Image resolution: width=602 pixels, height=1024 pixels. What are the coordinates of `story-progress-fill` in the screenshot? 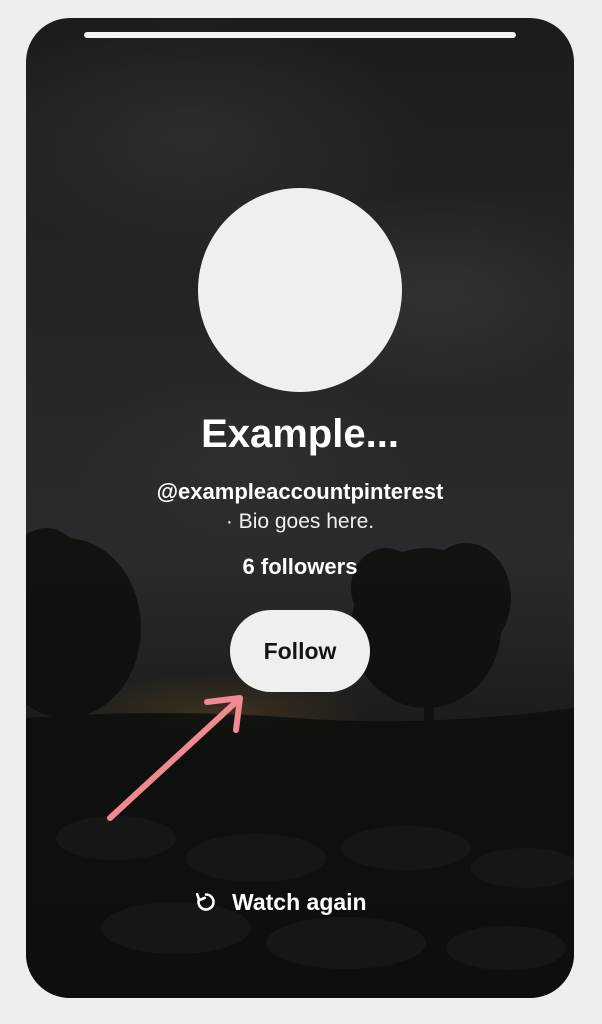 It's located at (300, 35).